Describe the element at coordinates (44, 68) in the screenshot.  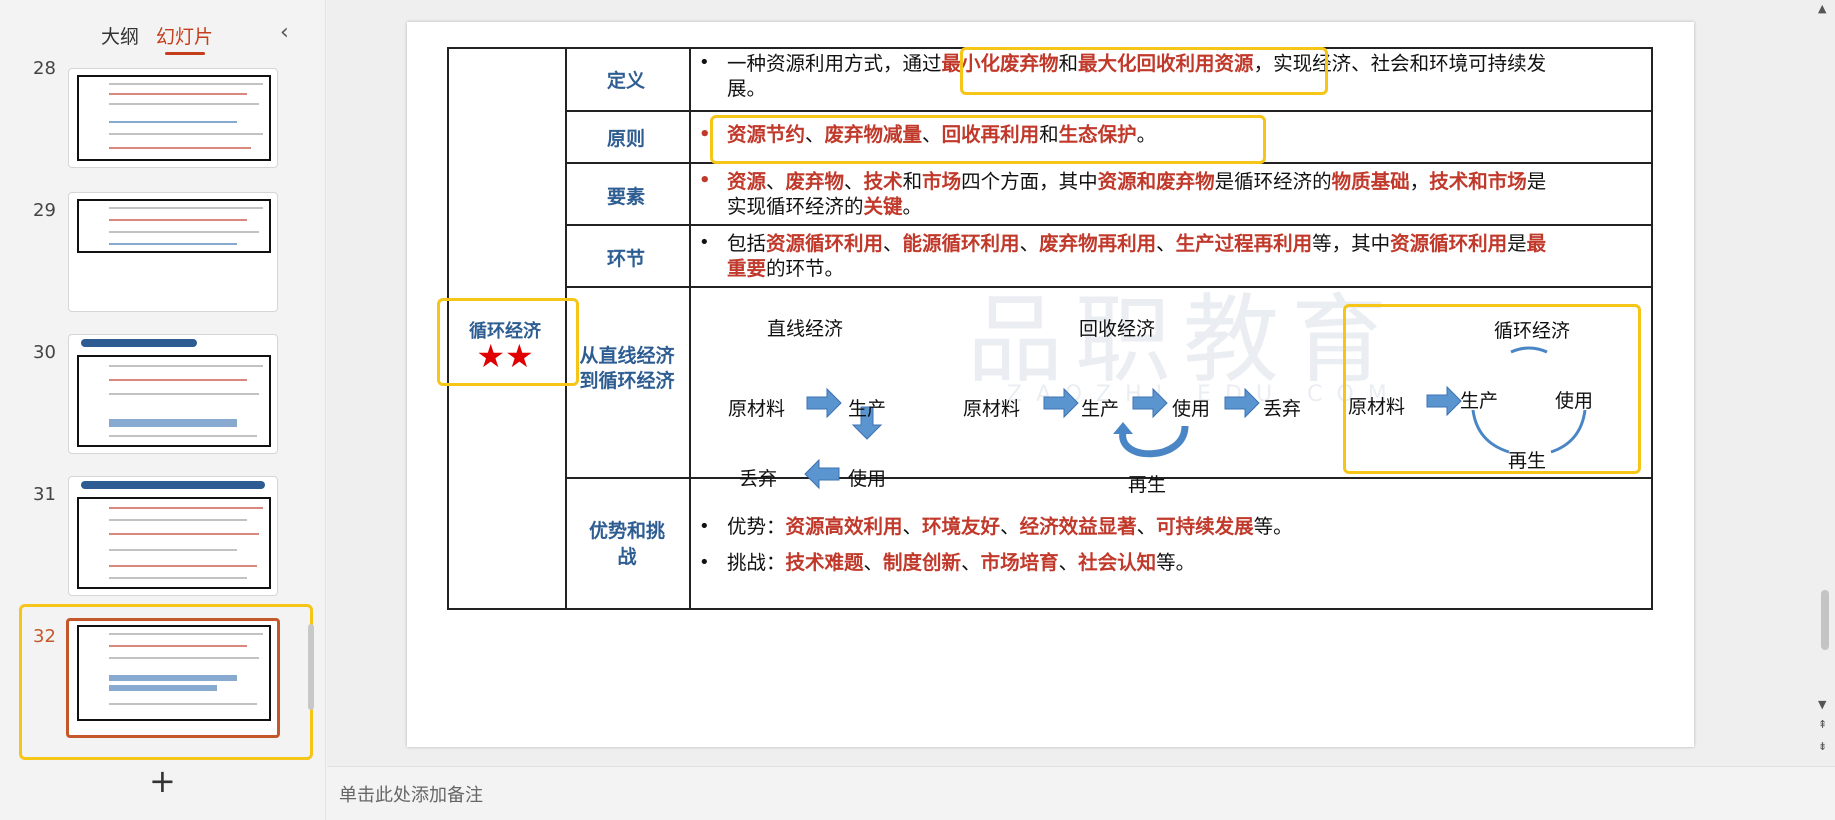
I see `slide-number: 28` at that location.